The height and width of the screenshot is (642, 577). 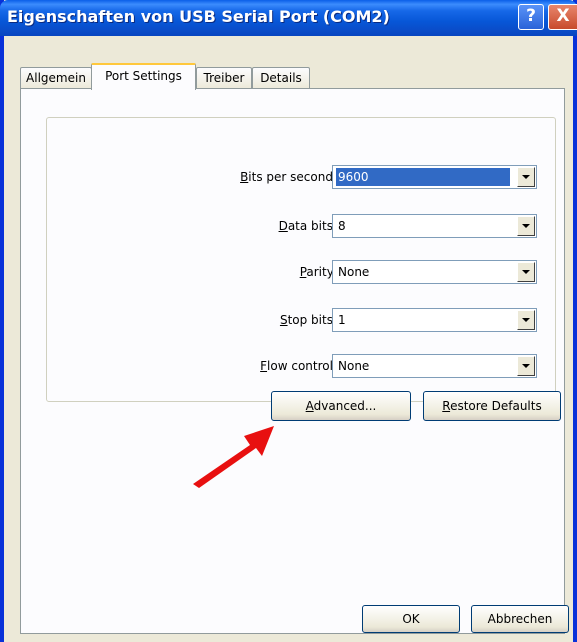 I want to click on help-button: ?, so click(x=531, y=17).